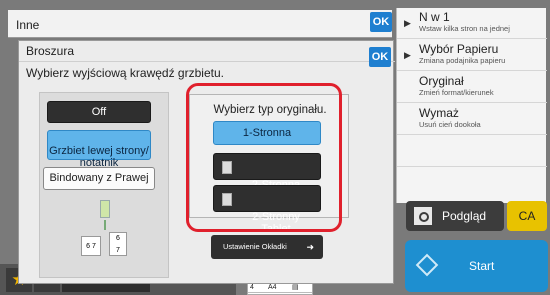 The image size is (550, 295). What do you see at coordinates (434, 17) in the screenshot?
I see `rp-item-title: N w 1` at bounding box center [434, 17].